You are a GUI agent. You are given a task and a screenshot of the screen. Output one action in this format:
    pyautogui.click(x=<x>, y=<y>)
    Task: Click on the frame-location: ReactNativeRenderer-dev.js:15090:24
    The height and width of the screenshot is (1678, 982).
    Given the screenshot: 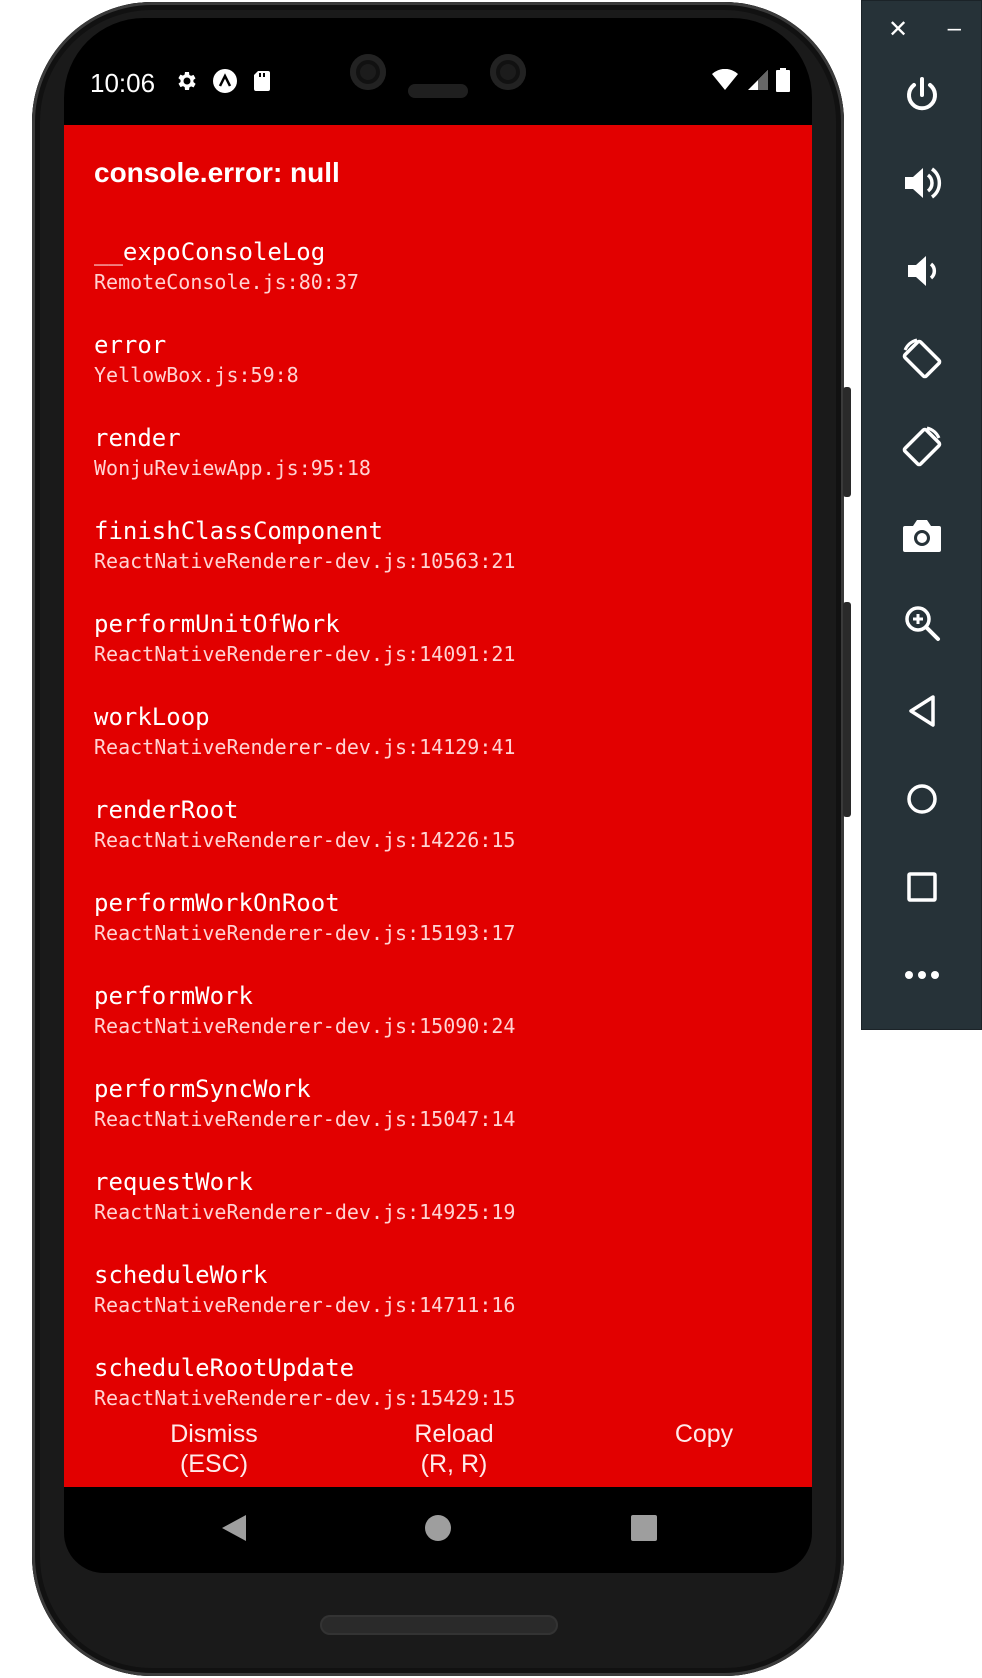 What is the action you would take?
    pyautogui.click(x=305, y=1026)
    